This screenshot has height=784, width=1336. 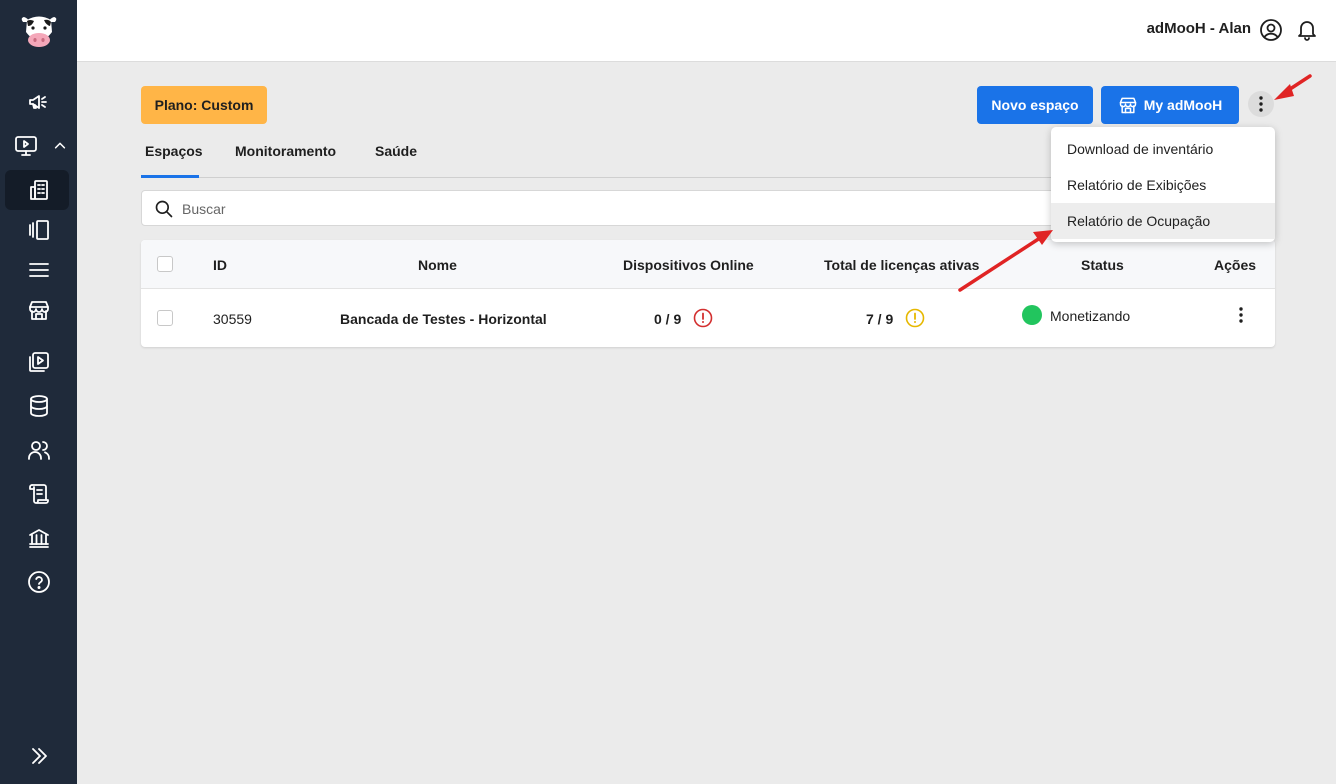 What do you see at coordinates (1163, 221) in the screenshot?
I see `menu-item-relatorio-ocupacao: Relatório de Ocupação` at bounding box center [1163, 221].